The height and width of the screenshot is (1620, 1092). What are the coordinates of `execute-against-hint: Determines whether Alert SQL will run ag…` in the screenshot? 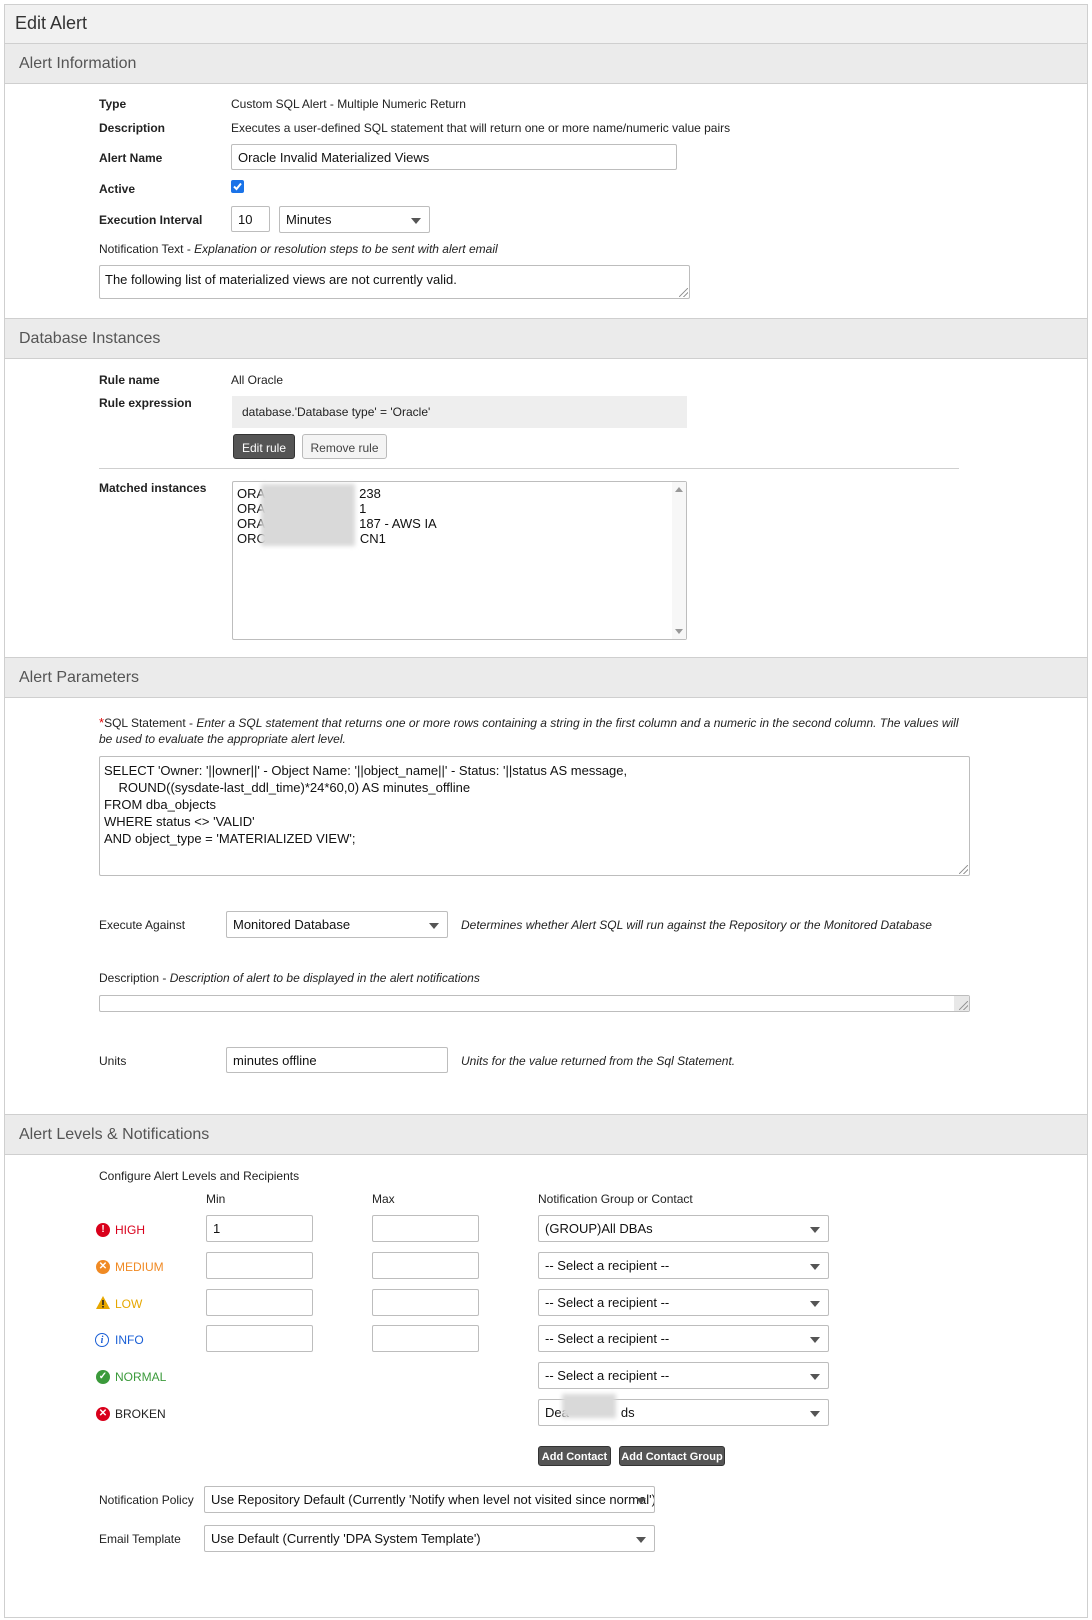 It's located at (696, 925).